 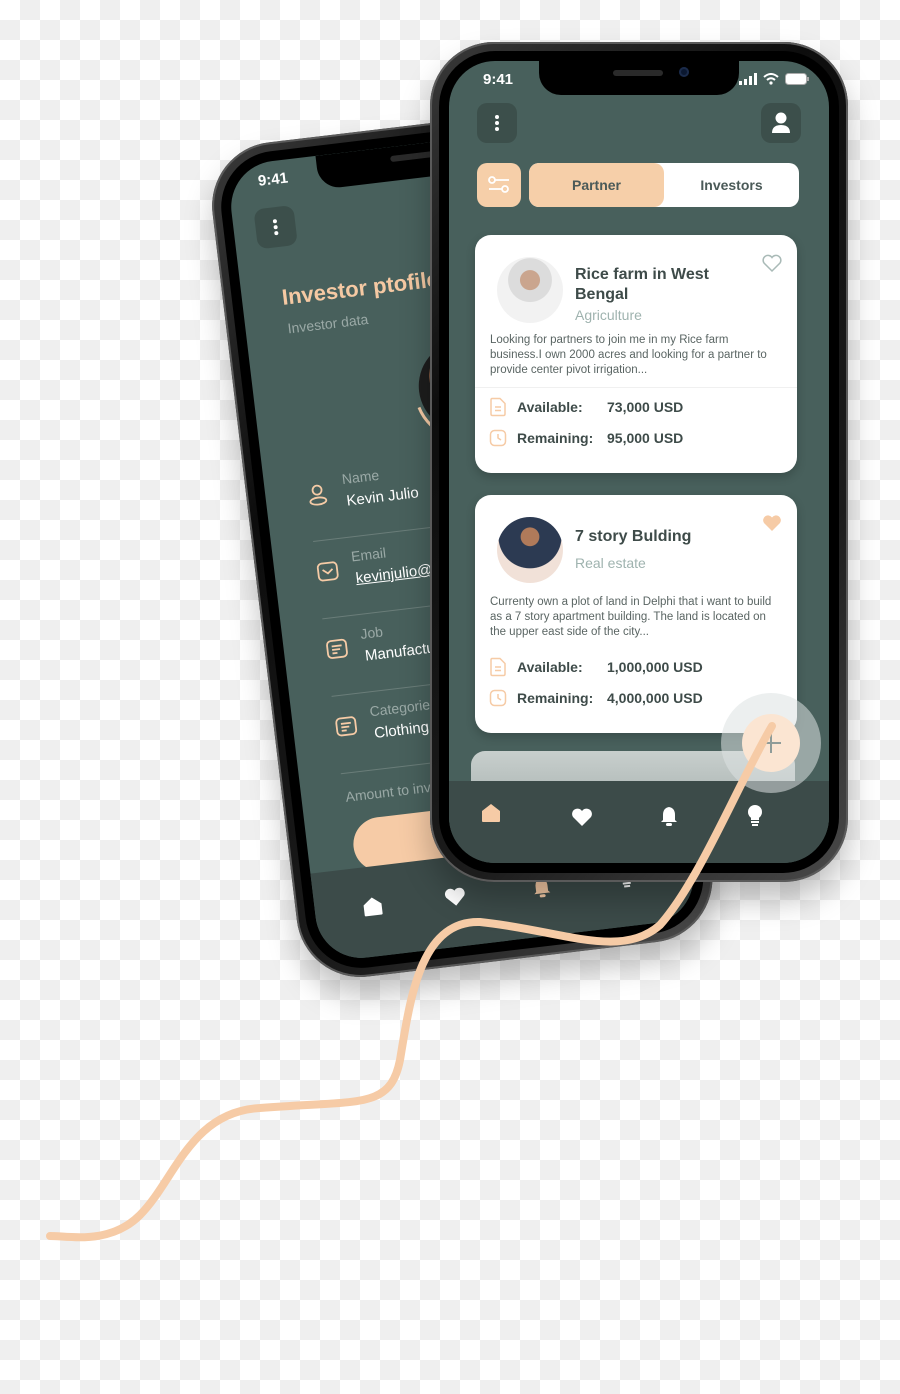 I want to click on lightbulb-icon, so click(x=755, y=816).